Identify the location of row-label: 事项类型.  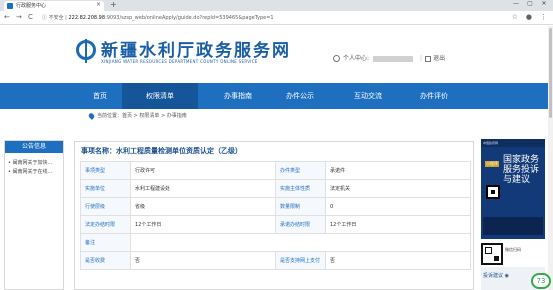
(105, 170).